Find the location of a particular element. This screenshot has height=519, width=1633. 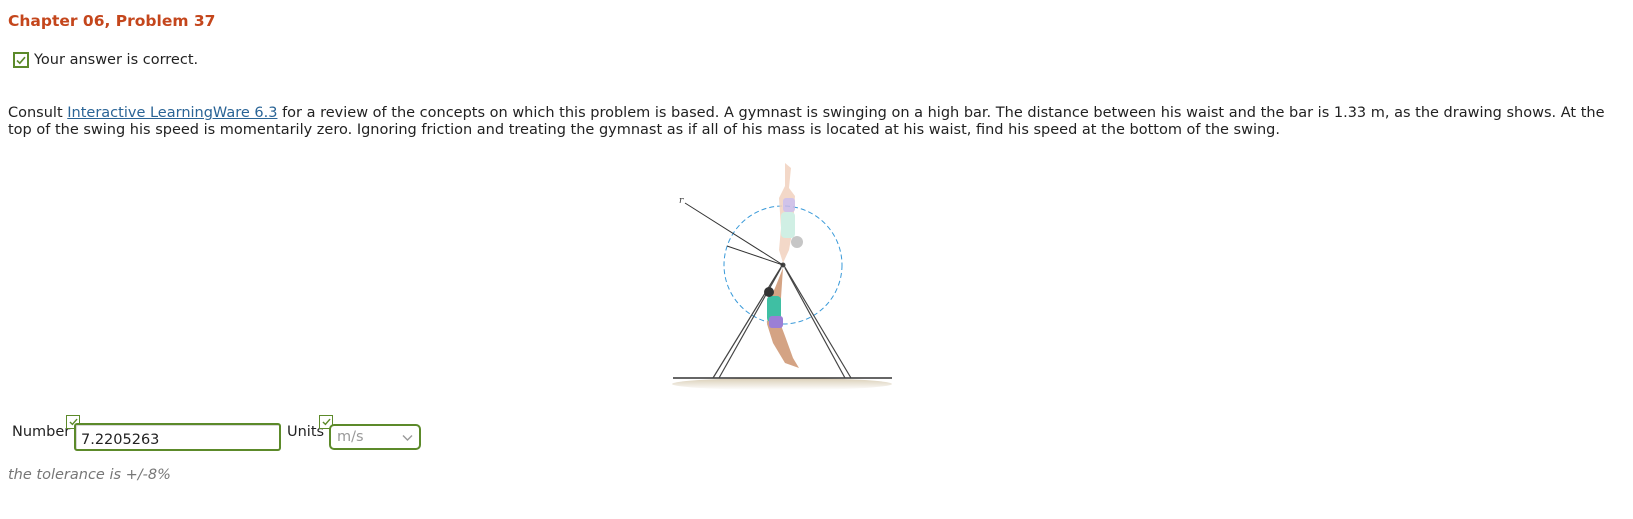

problem-title: Chapter 06, Problem 37 is located at coordinates (112, 21).